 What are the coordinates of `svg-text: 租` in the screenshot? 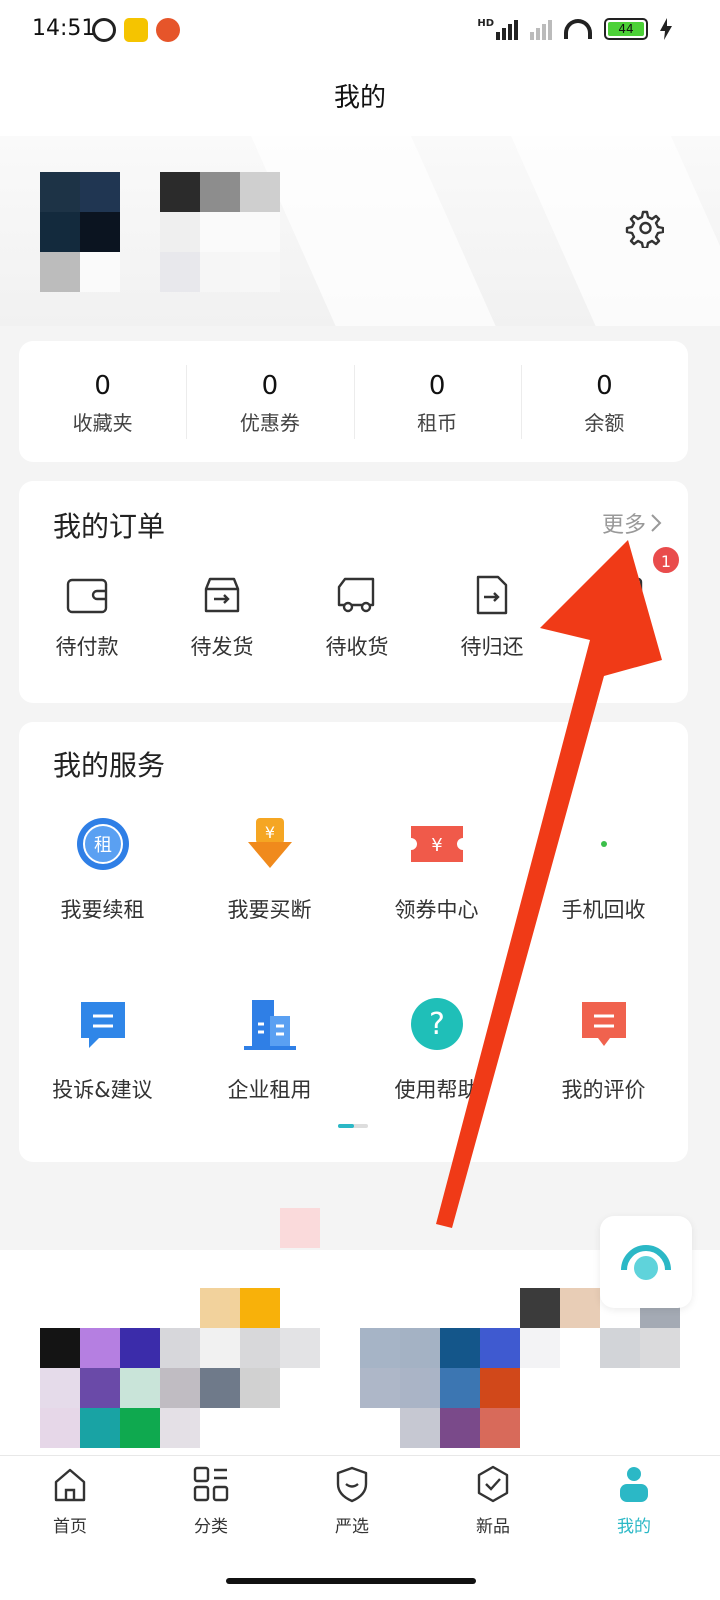 It's located at (103, 845).